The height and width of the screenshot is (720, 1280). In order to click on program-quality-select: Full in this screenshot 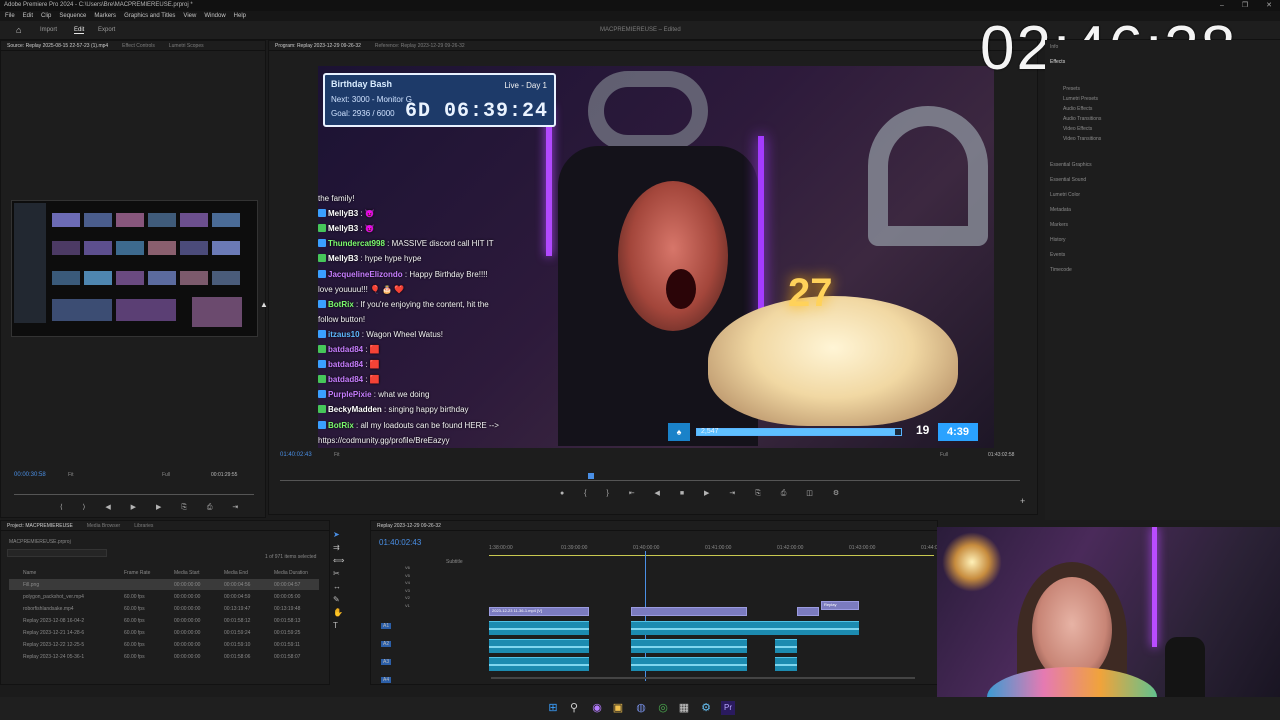, I will do `click(944, 455)`.